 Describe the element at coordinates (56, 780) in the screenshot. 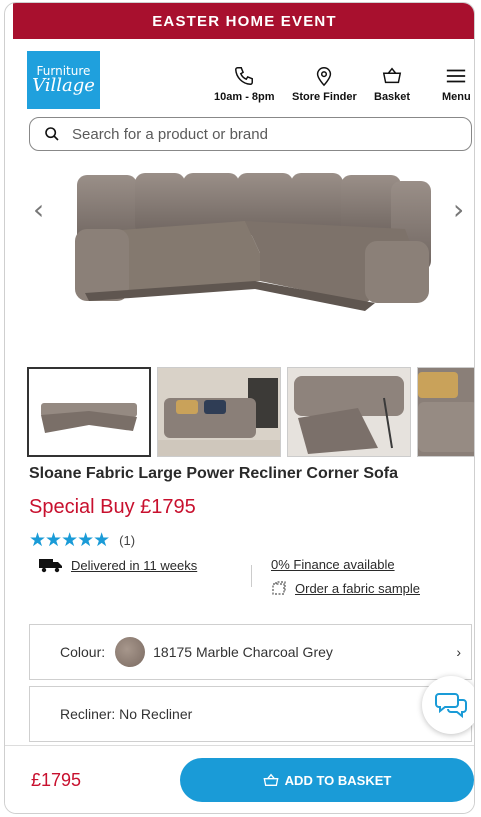

I see `sticky-price: £1795` at that location.